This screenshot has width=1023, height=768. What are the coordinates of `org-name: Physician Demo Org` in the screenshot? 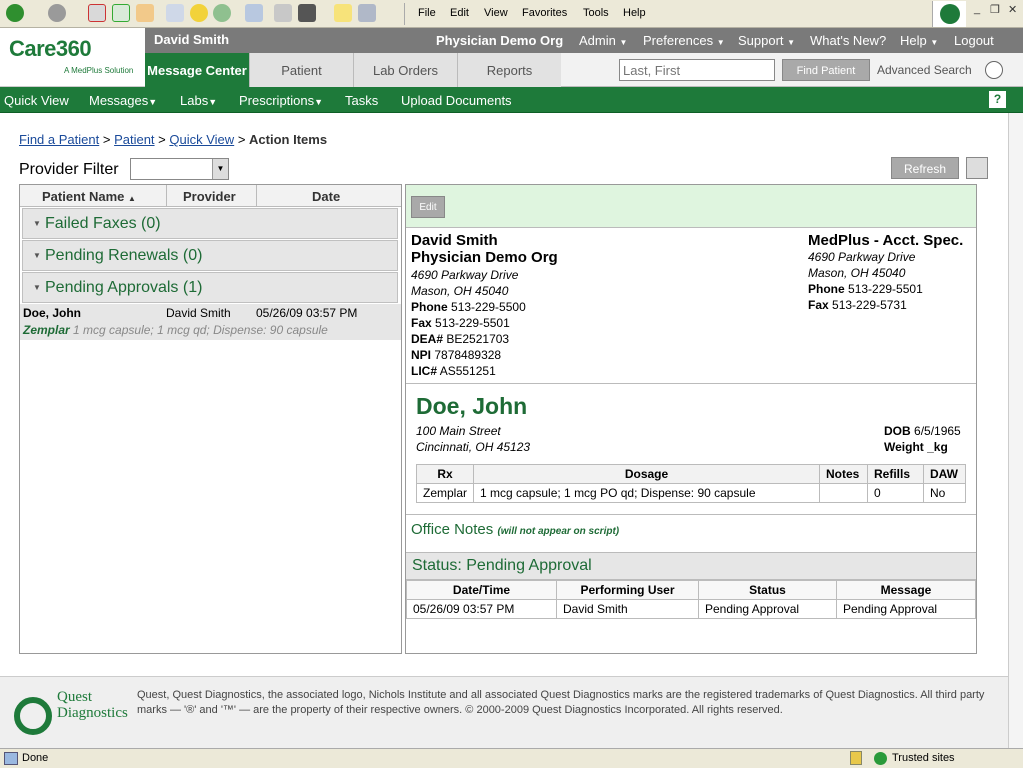 It's located at (500, 40).